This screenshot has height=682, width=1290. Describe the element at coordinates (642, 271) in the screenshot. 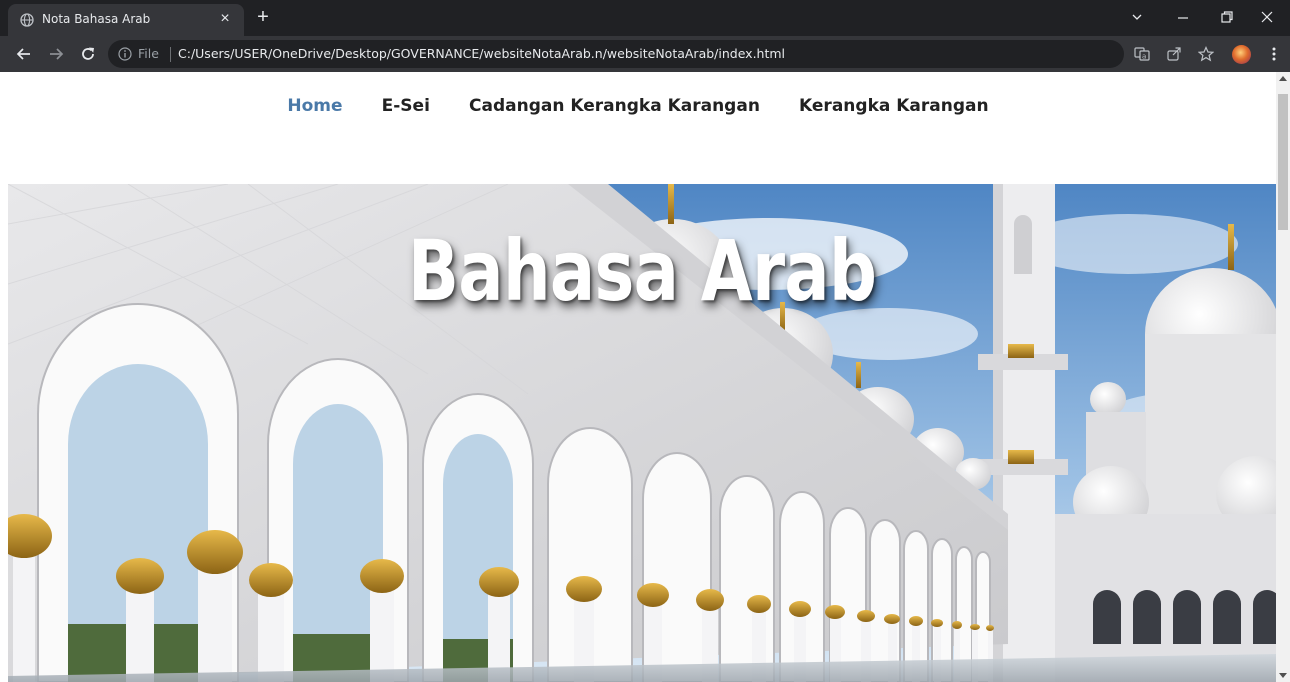

I see `hero-title: Bahasa Arab` at that location.